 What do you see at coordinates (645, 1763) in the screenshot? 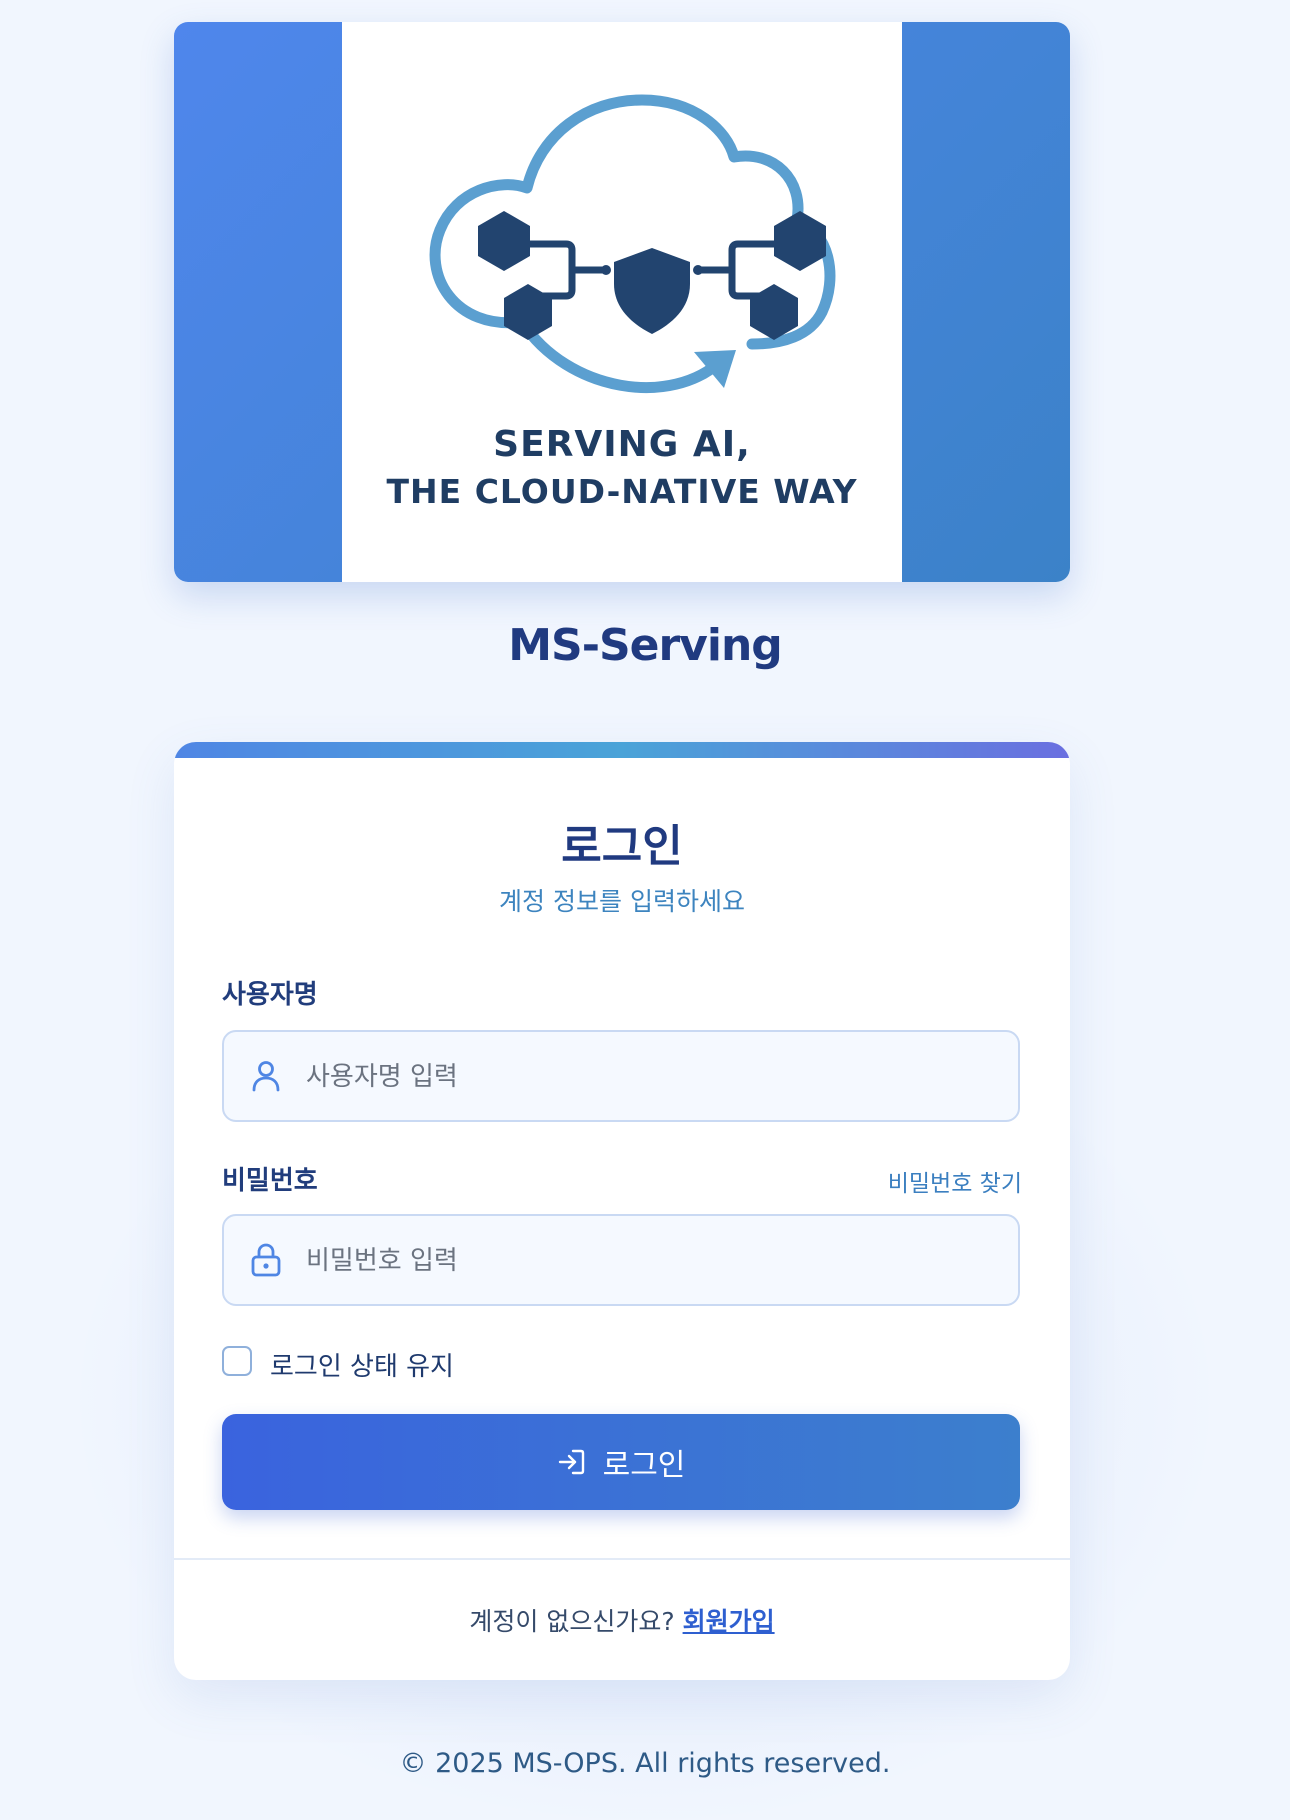
I see `copyright-text: © 2025 MS-OPS. All rights reserved.` at bounding box center [645, 1763].